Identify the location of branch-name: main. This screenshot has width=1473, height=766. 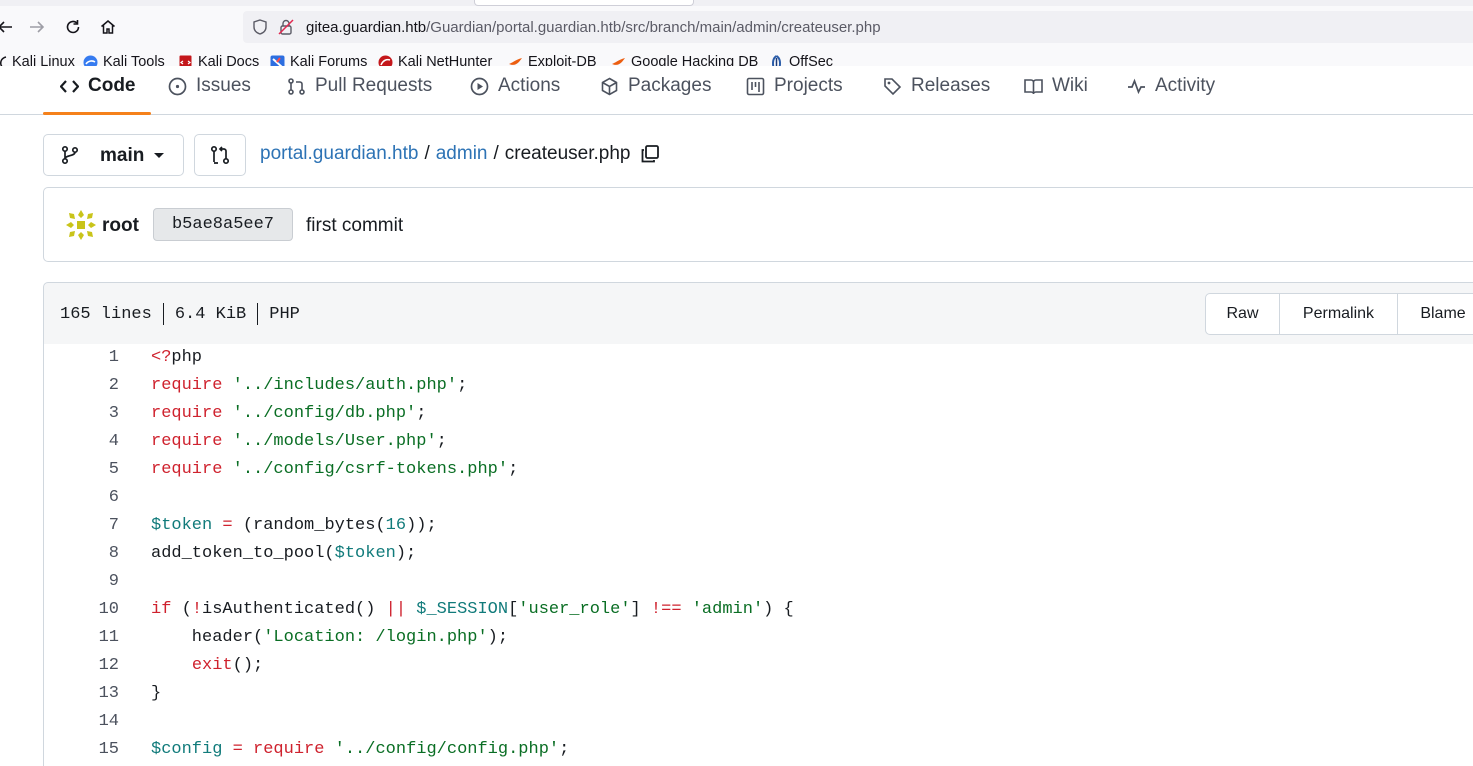
(122, 155).